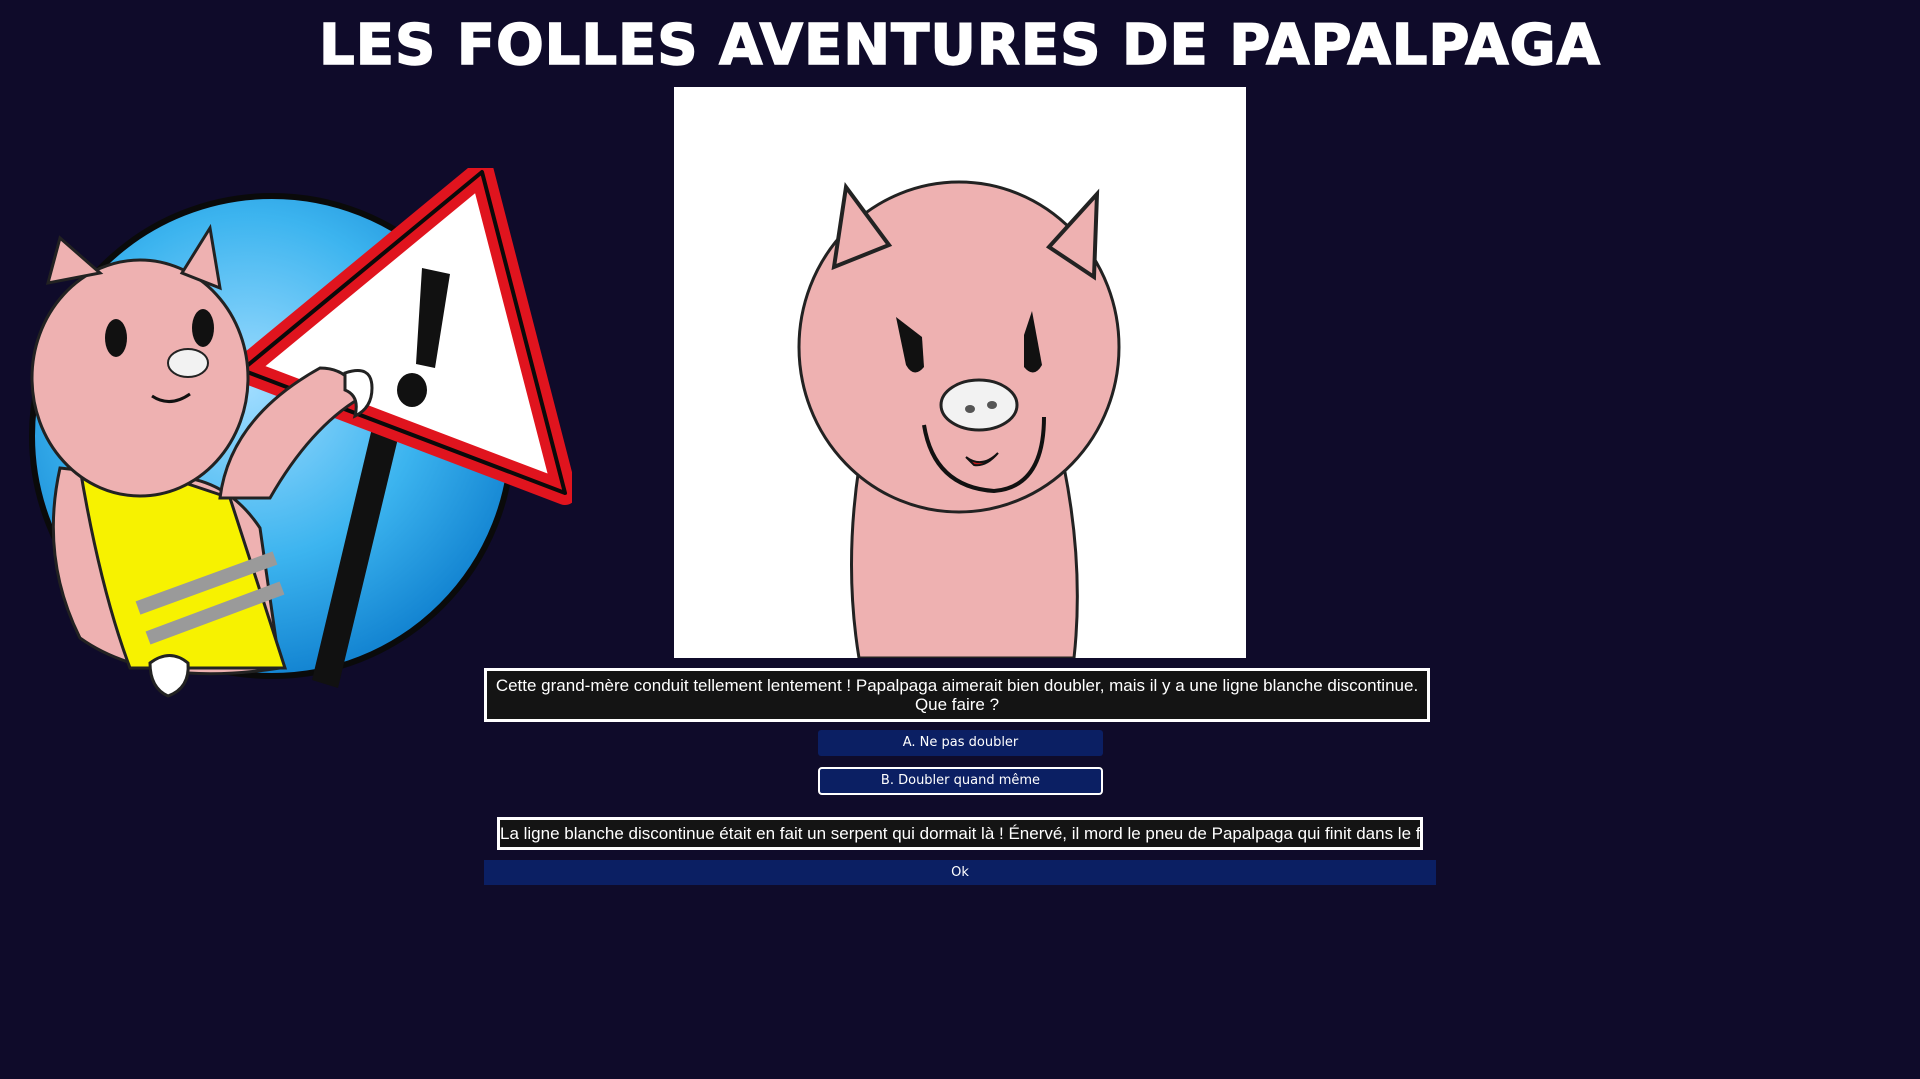 The width and height of the screenshot is (1920, 1079). Describe the element at coordinates (303, 429) in the screenshot. I see `mascot-illustration` at that location.